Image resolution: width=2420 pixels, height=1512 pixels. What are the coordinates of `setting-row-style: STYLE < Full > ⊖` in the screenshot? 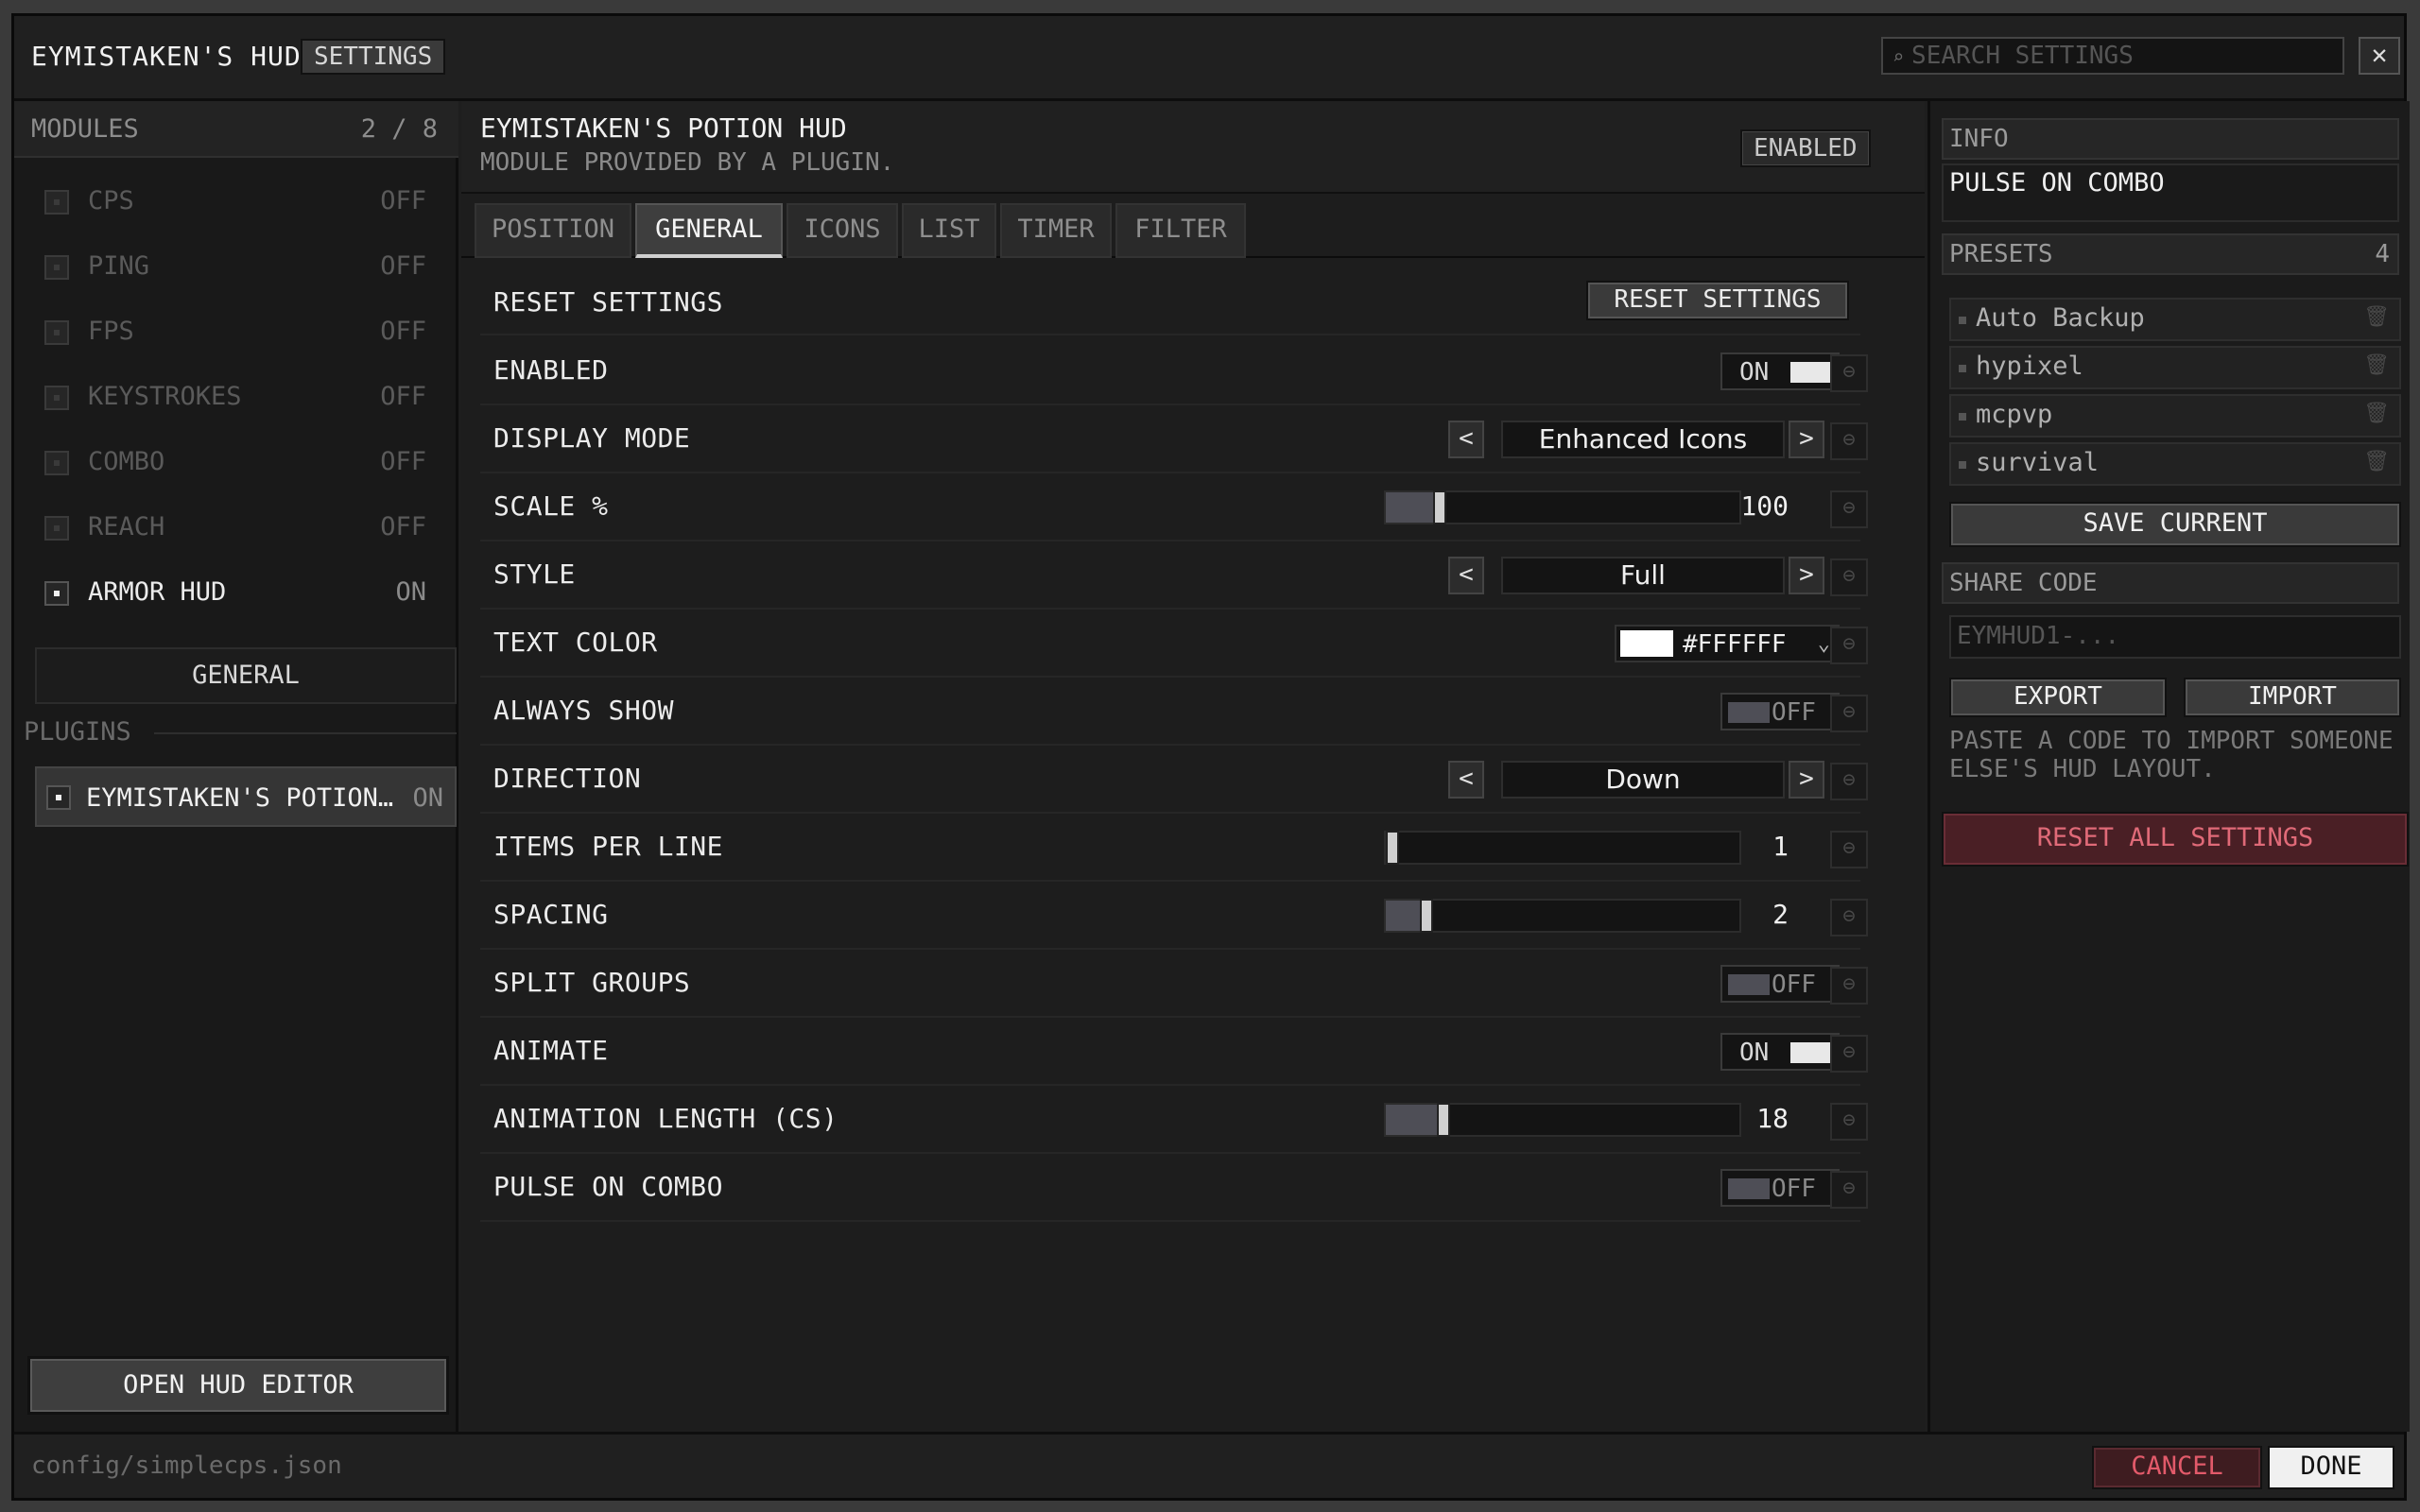 It's located at (1174, 575).